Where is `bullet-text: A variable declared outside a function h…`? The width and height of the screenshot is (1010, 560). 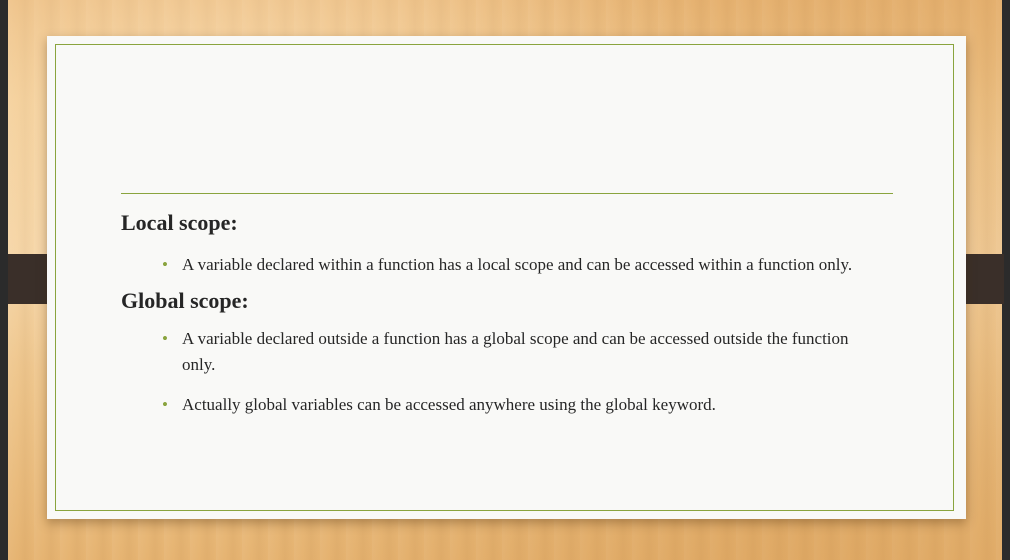
bullet-text: A variable declared outside a function h… is located at coordinates (515, 351).